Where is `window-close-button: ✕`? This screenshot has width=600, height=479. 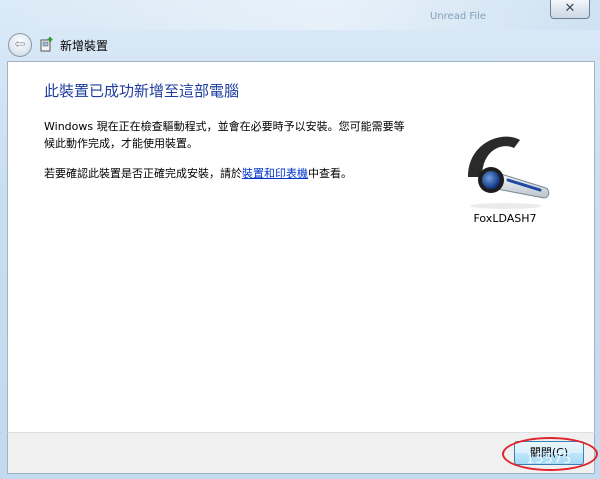
window-close-button: ✕ is located at coordinates (570, 9).